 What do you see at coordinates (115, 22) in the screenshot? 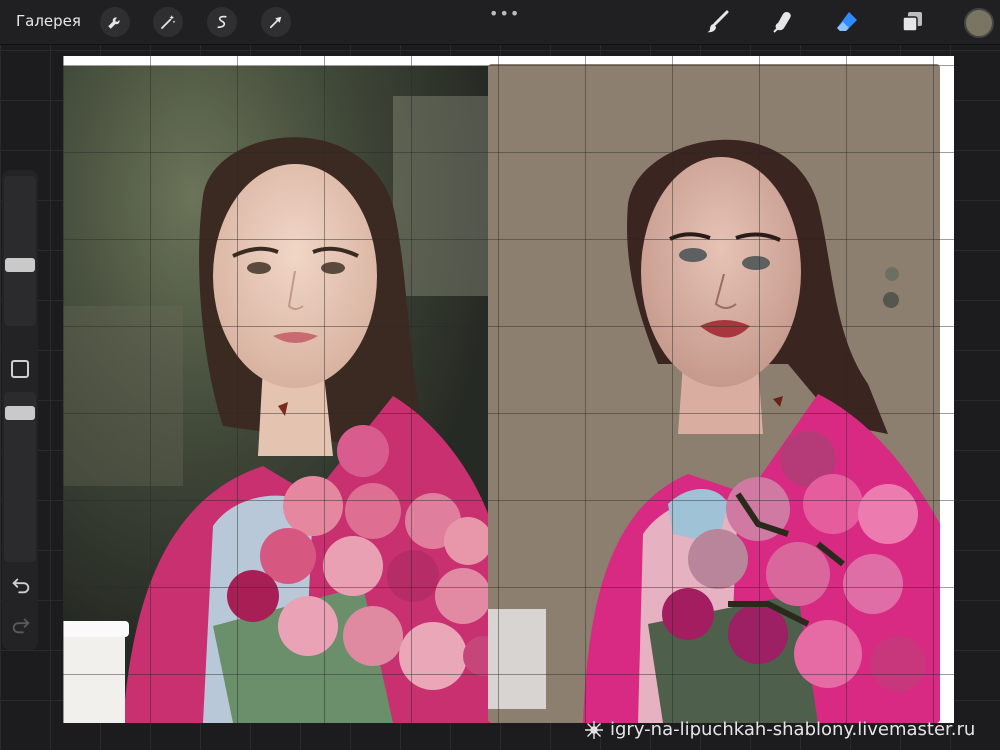
I see `wrench-icon` at bounding box center [115, 22].